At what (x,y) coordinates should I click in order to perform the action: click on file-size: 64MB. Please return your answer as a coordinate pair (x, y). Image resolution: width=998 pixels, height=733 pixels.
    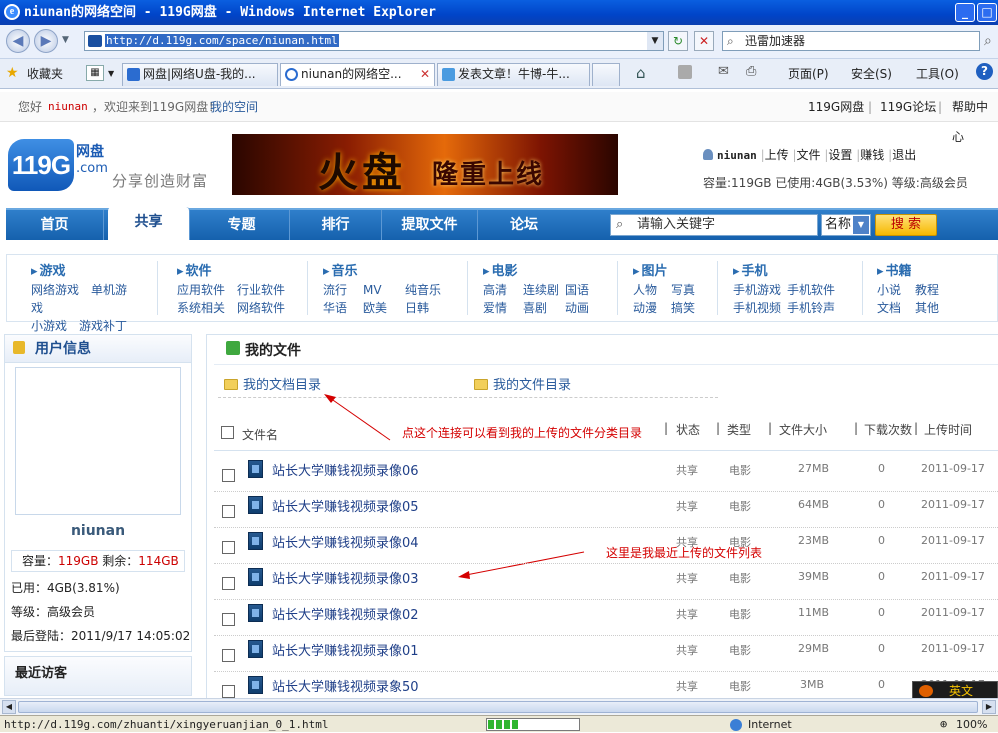
    Looking at the image, I should click on (814, 504).